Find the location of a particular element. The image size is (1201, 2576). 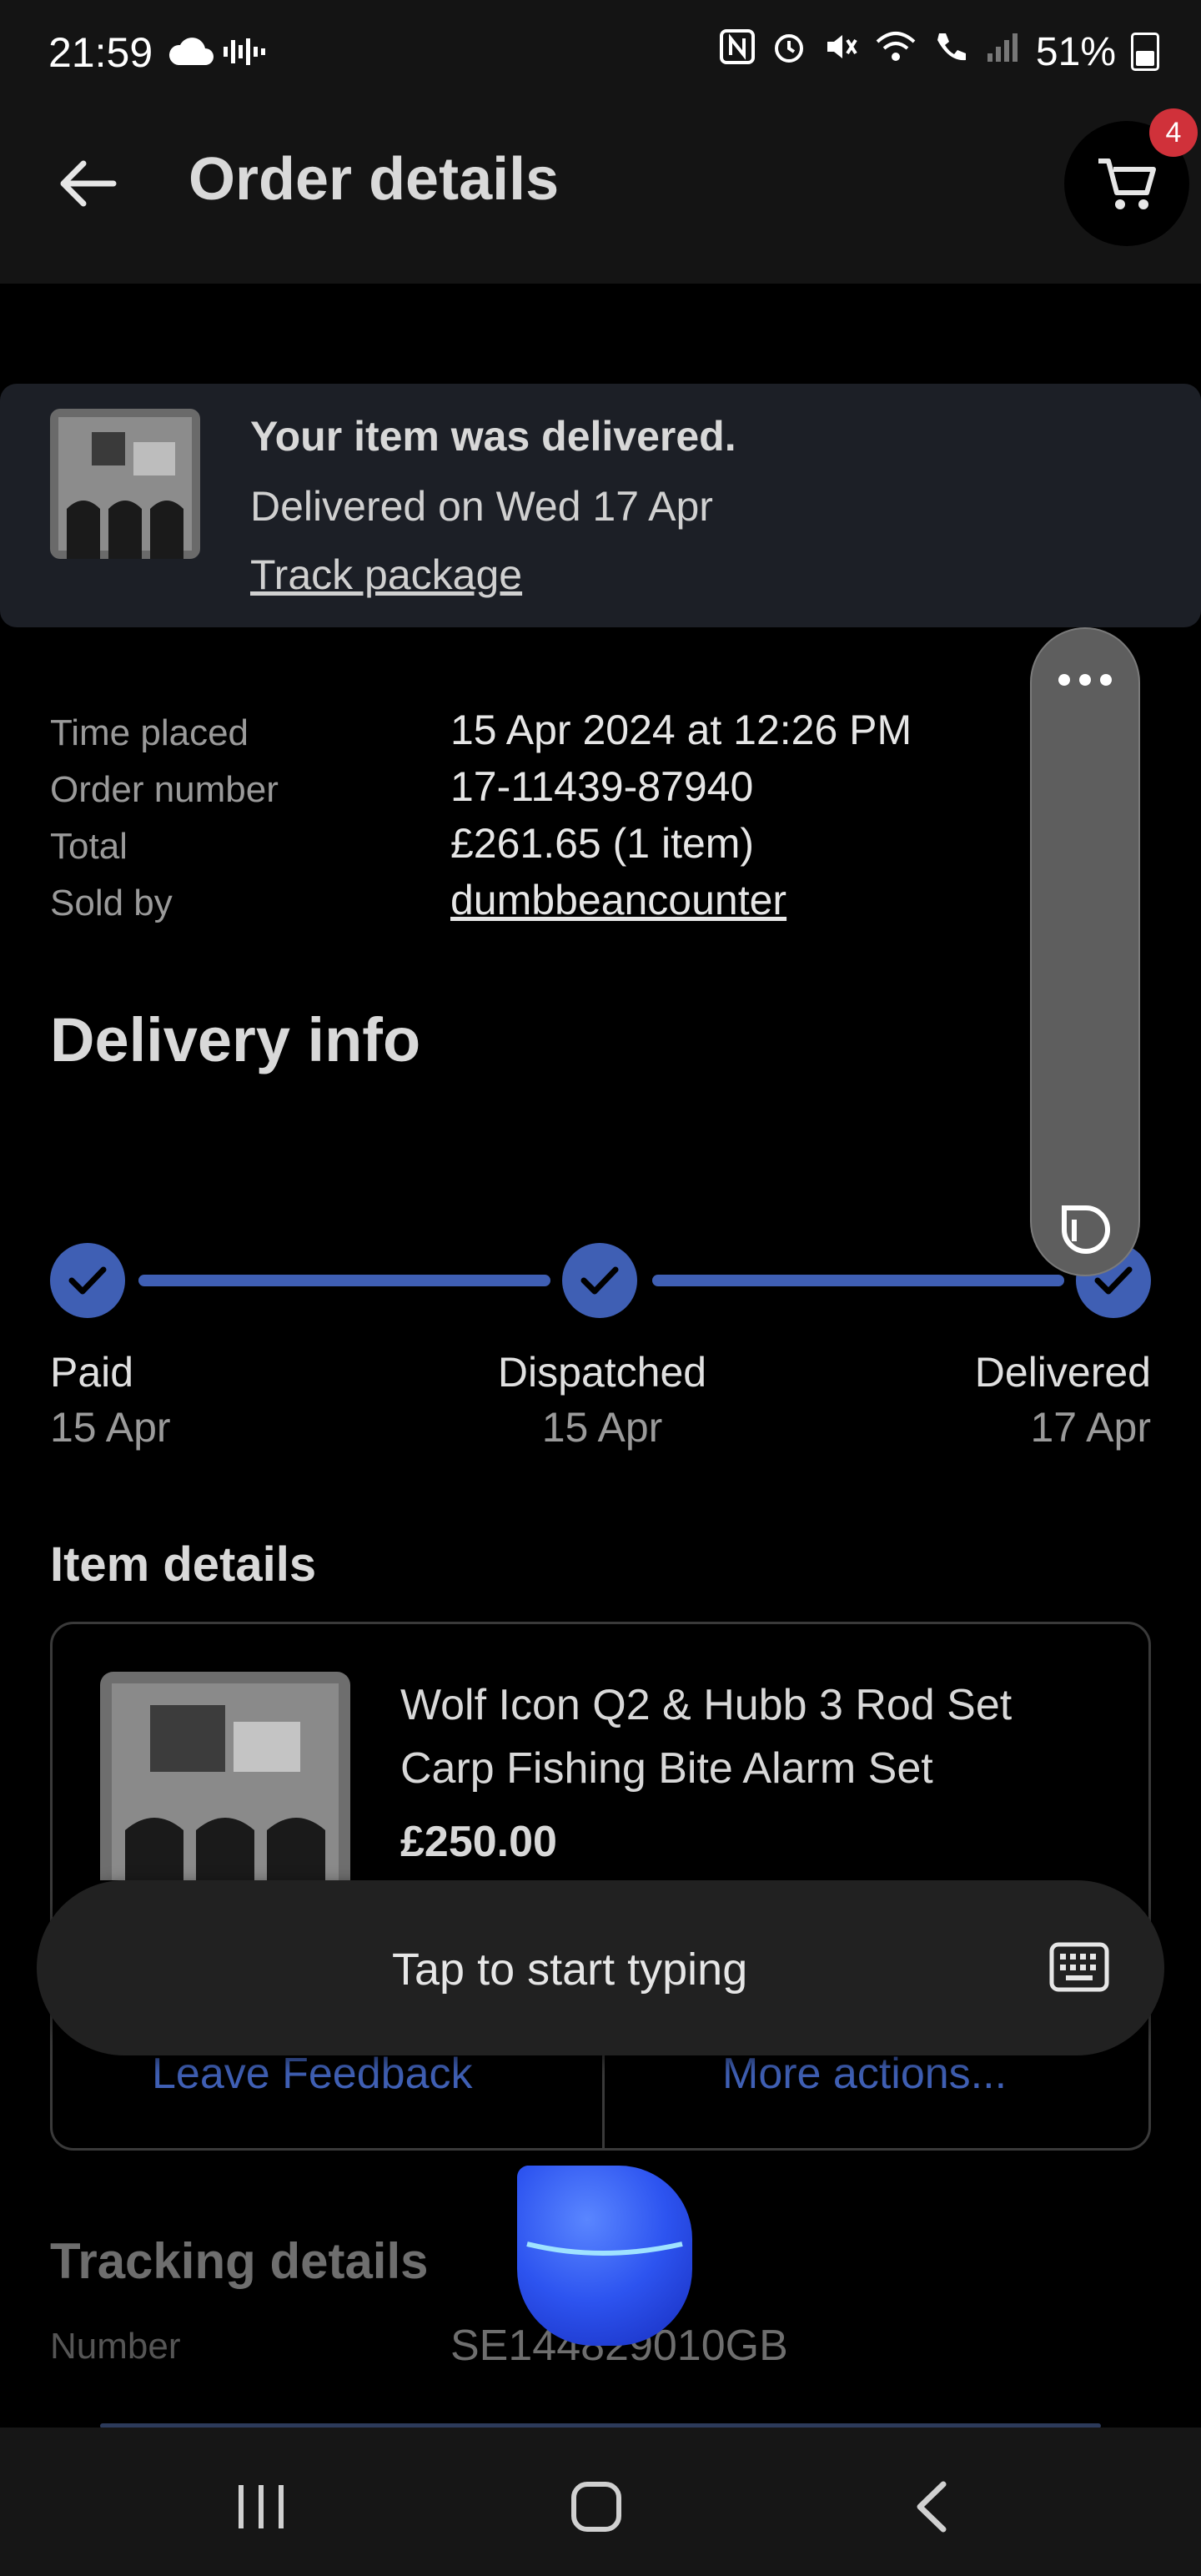

delivery-info-title: Delivery info is located at coordinates (235, 1039).